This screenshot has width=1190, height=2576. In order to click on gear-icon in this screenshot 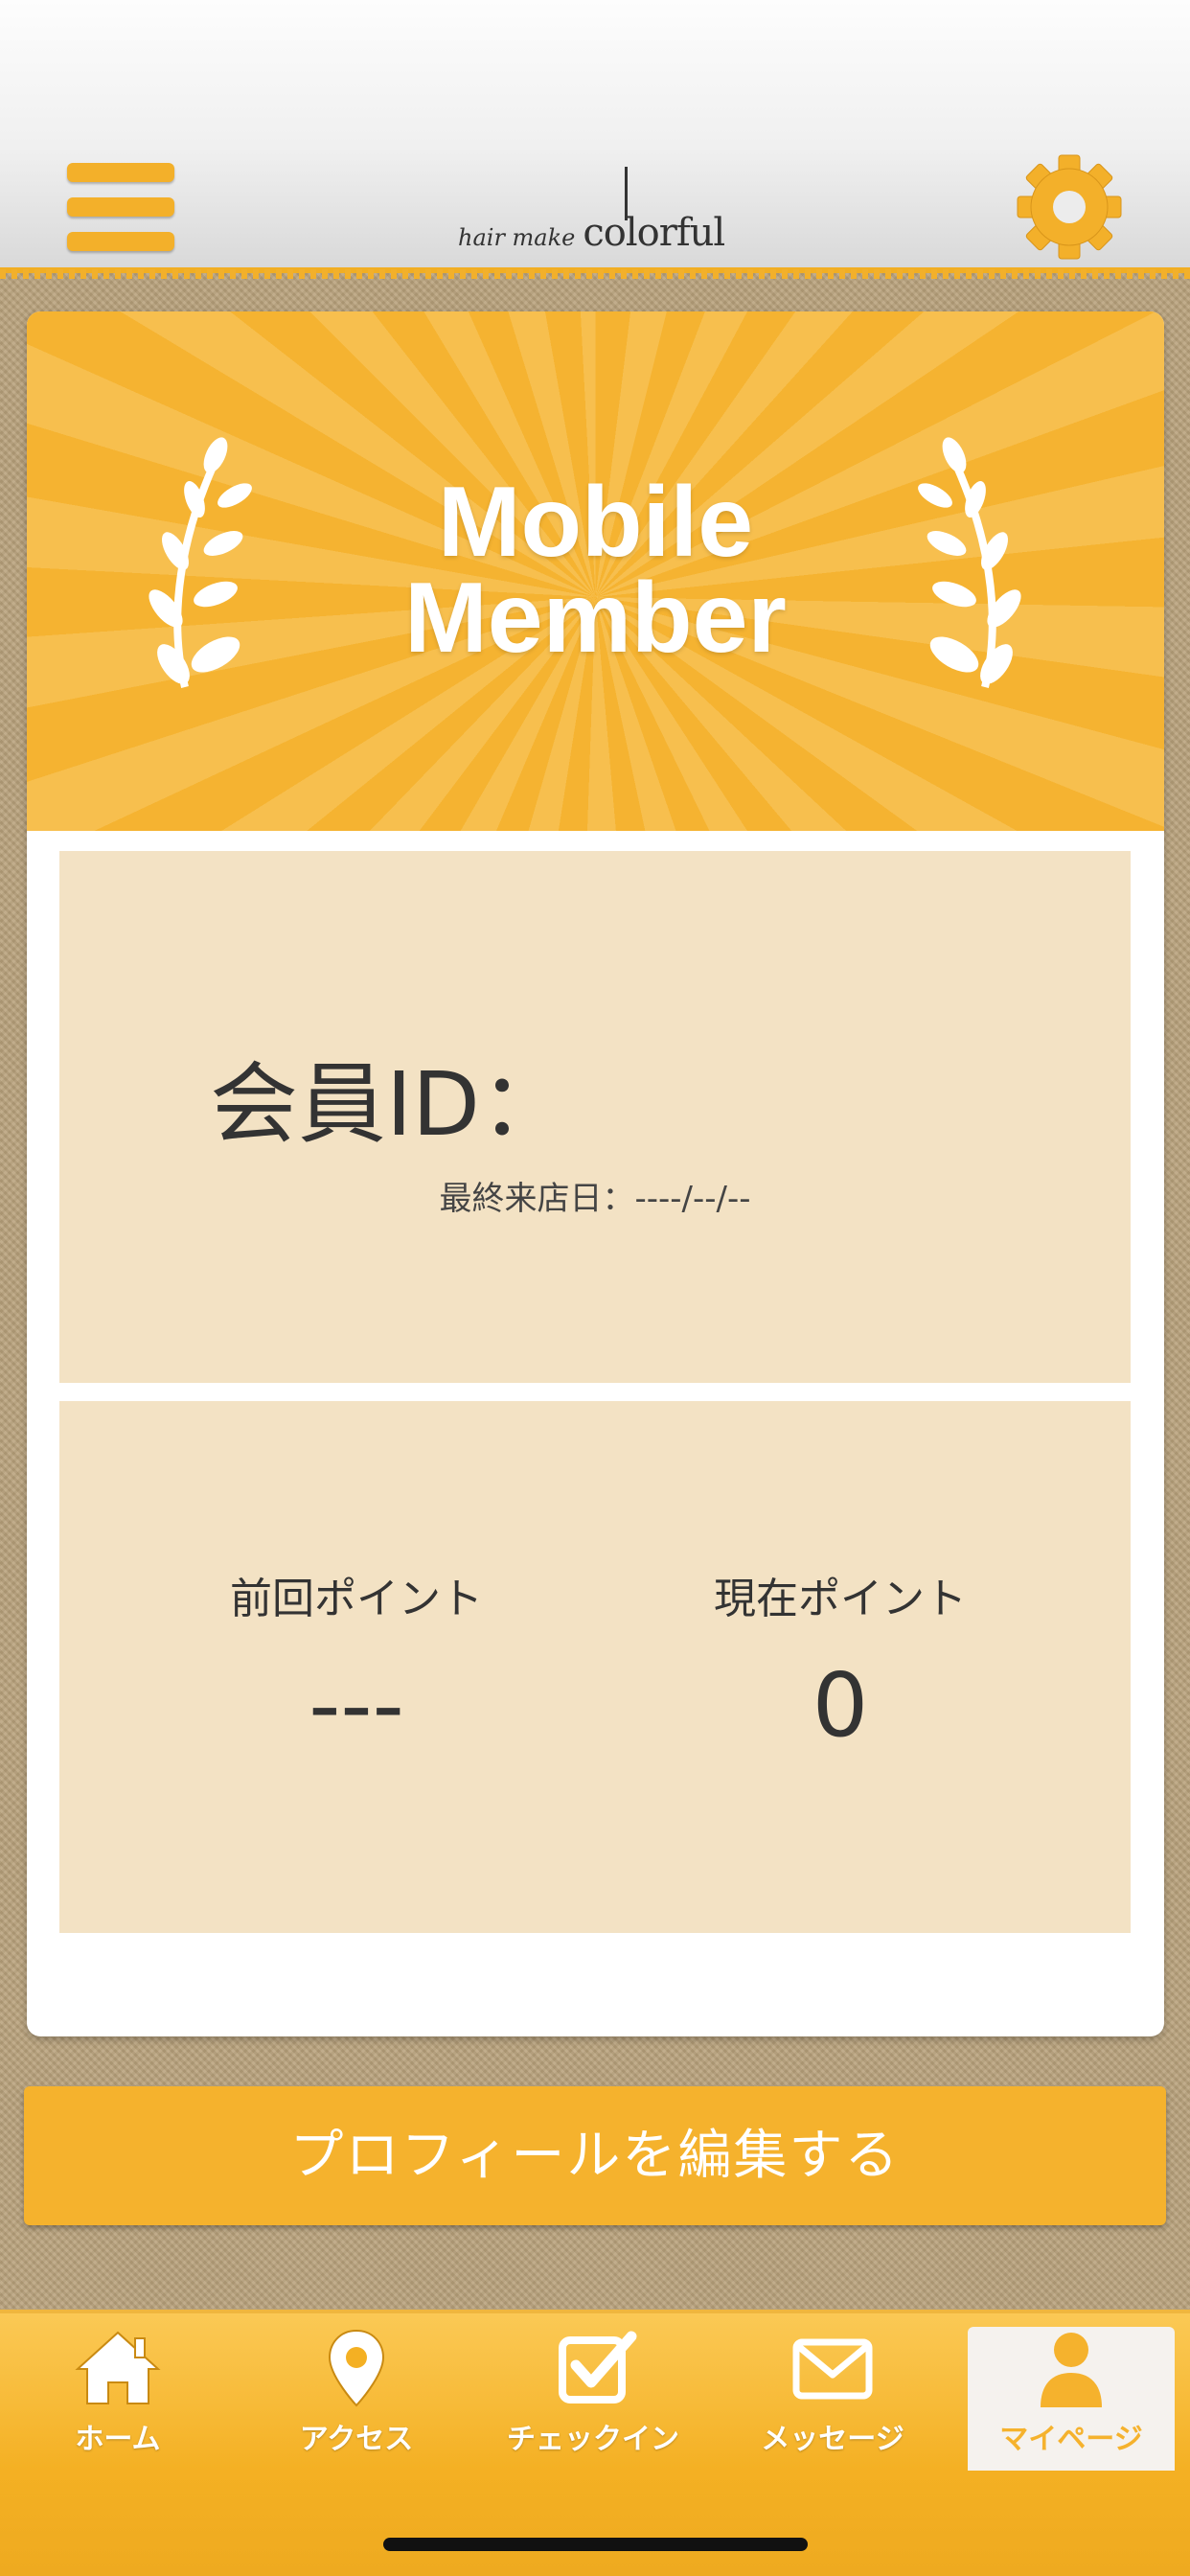, I will do `click(1070, 207)`.